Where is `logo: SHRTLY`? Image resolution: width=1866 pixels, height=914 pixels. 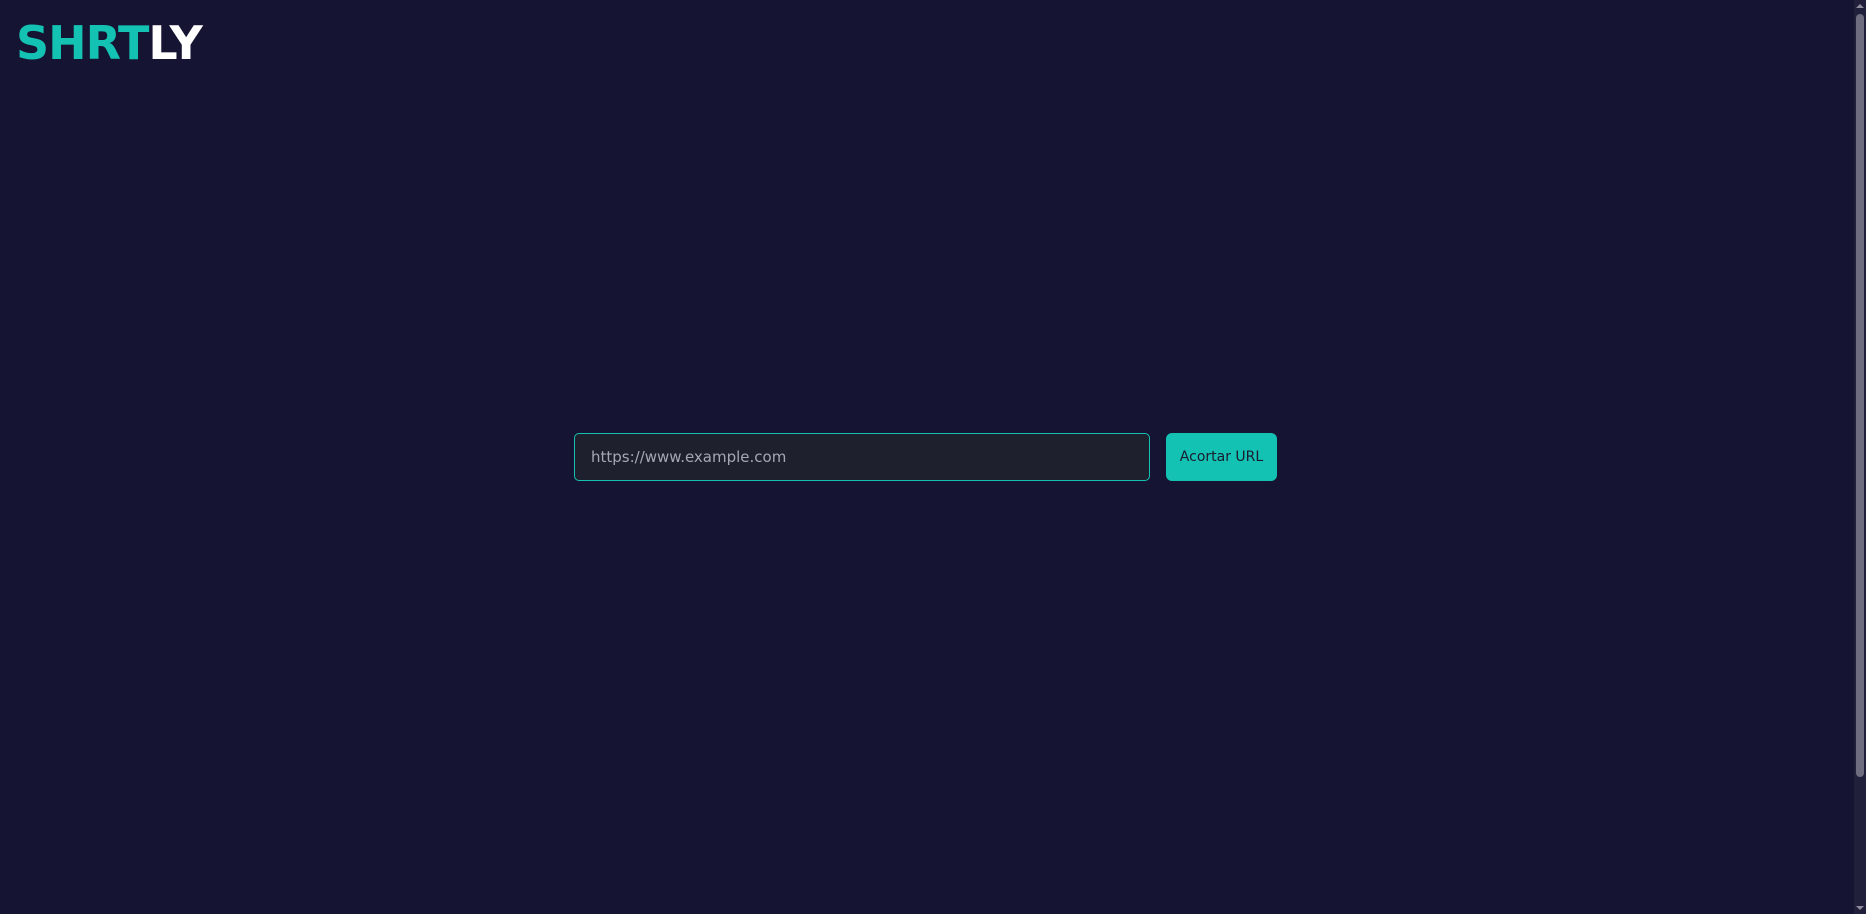
logo: SHRTLY is located at coordinates (109, 43).